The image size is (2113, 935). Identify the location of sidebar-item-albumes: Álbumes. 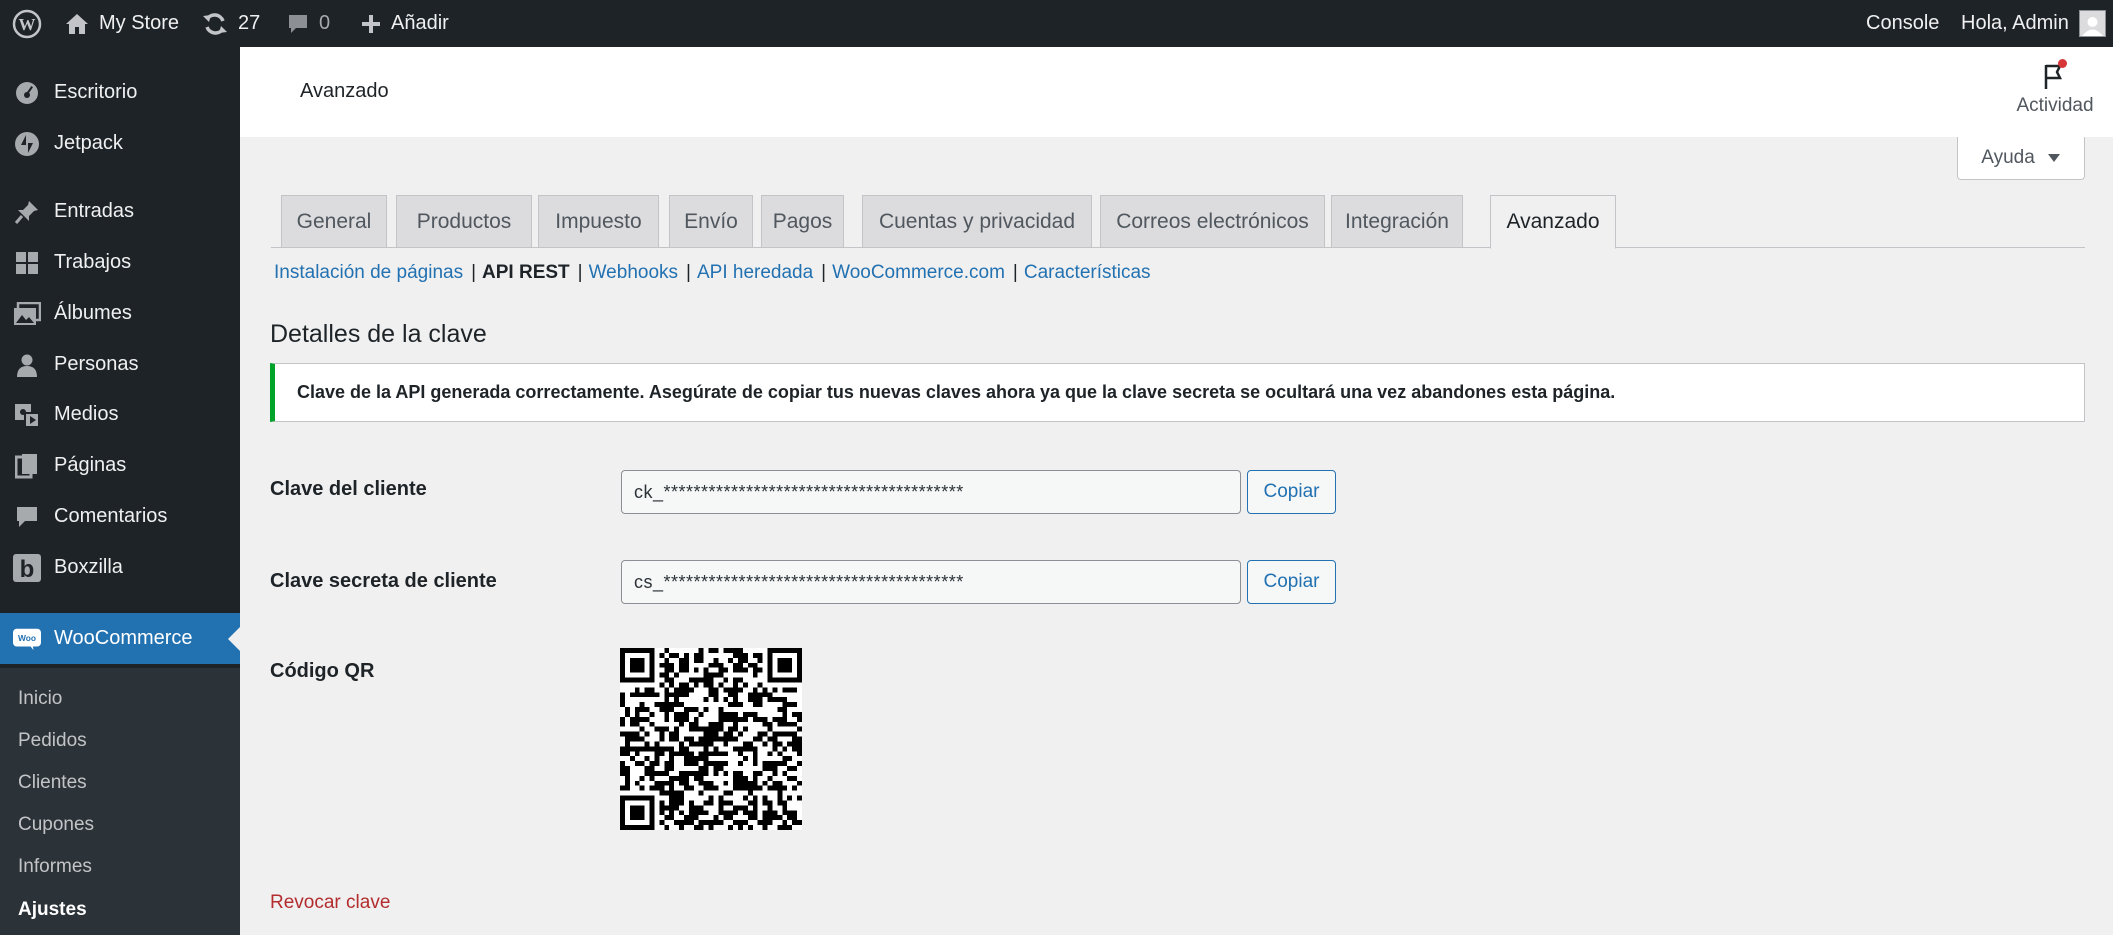
(120, 313).